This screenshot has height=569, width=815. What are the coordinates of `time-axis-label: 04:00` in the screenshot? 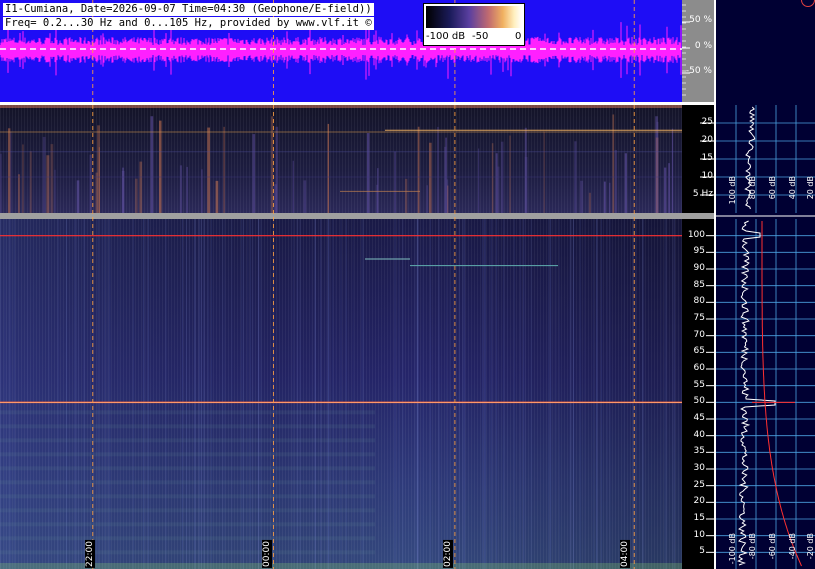 It's located at (625, 554).